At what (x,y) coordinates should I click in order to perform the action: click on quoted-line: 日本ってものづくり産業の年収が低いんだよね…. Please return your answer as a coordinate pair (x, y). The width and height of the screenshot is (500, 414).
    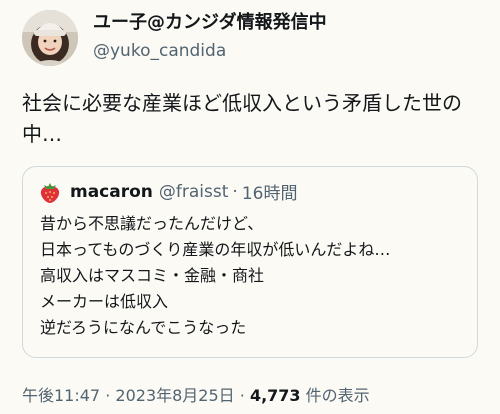
    Looking at the image, I should click on (215, 249).